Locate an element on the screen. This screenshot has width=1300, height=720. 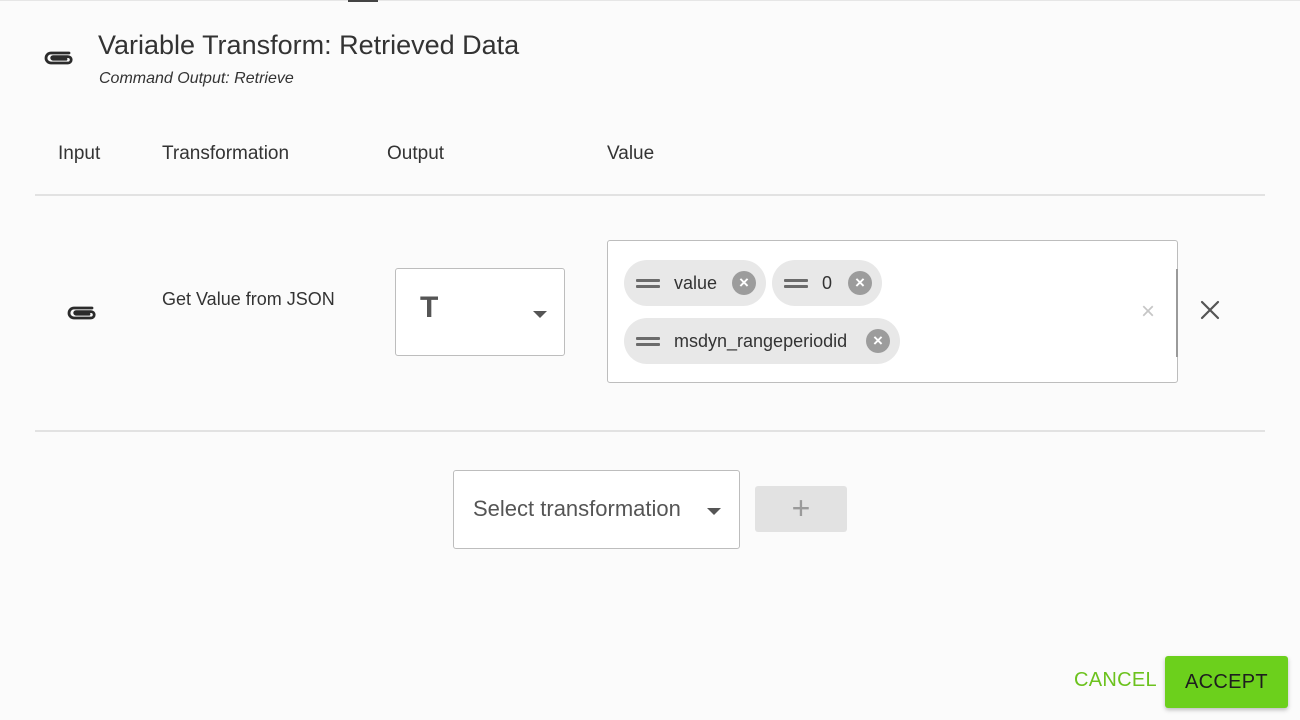
value-chip-label: msdyn_rangeperiodid is located at coordinates (761, 340).